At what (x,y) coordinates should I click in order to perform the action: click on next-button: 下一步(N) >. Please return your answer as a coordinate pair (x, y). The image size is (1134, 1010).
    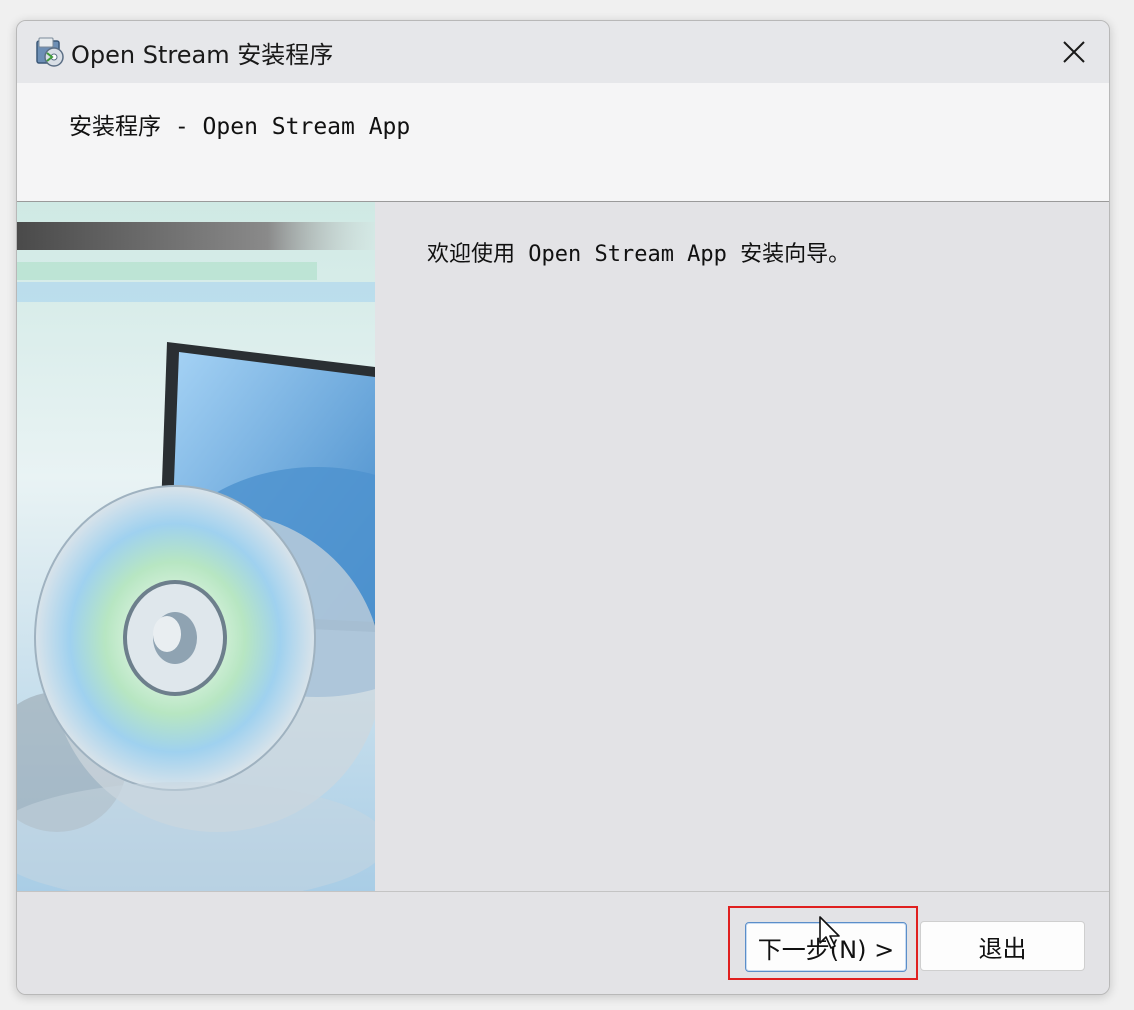
    Looking at the image, I should click on (826, 947).